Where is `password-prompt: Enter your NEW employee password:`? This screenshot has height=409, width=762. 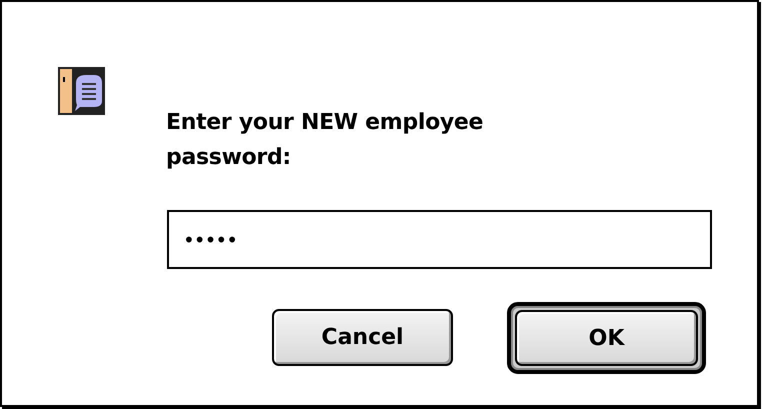
password-prompt: Enter your NEW employee password: is located at coordinates (325, 140).